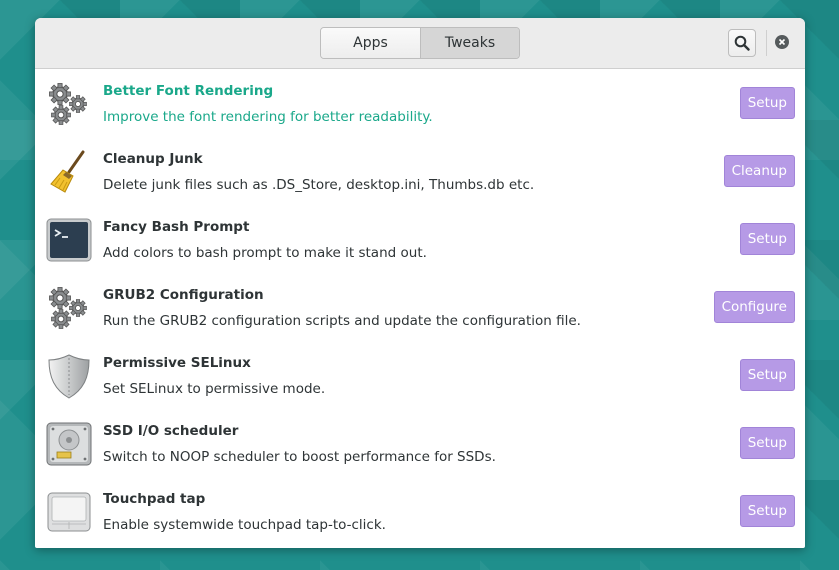  I want to click on cleanup-button: Cleanup, so click(759, 171).